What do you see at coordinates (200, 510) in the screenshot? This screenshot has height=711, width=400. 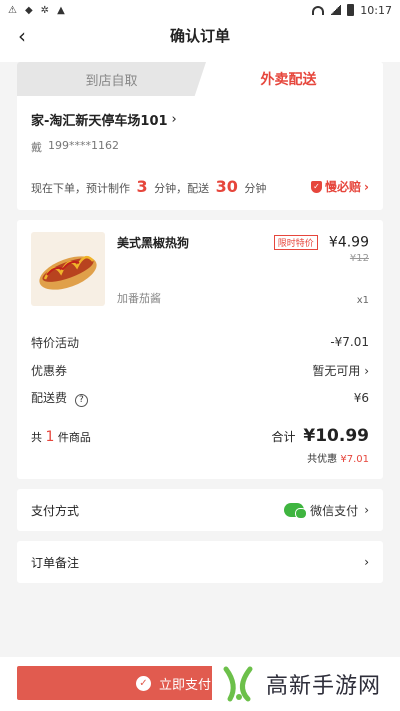 I see `payment-card: 支付方式 微信支付 ›` at bounding box center [200, 510].